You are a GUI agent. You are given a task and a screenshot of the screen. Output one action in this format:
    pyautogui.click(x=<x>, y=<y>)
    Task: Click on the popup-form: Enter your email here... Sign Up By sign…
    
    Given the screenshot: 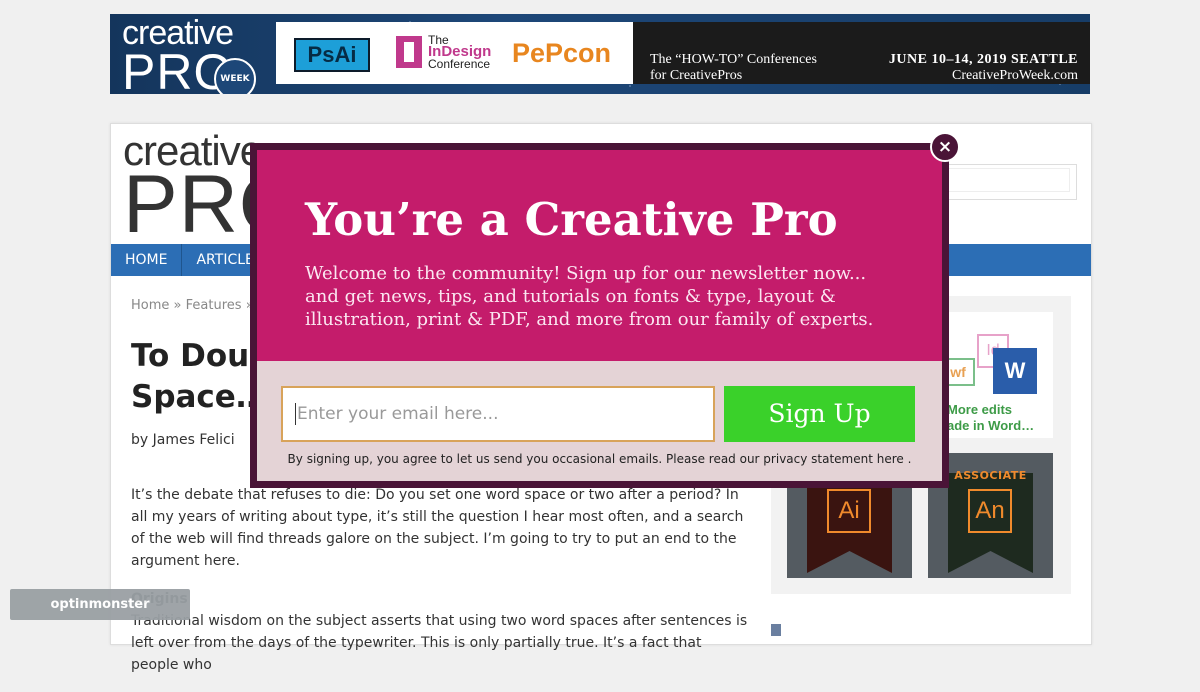 What is the action you would take?
    pyautogui.click(x=599, y=421)
    